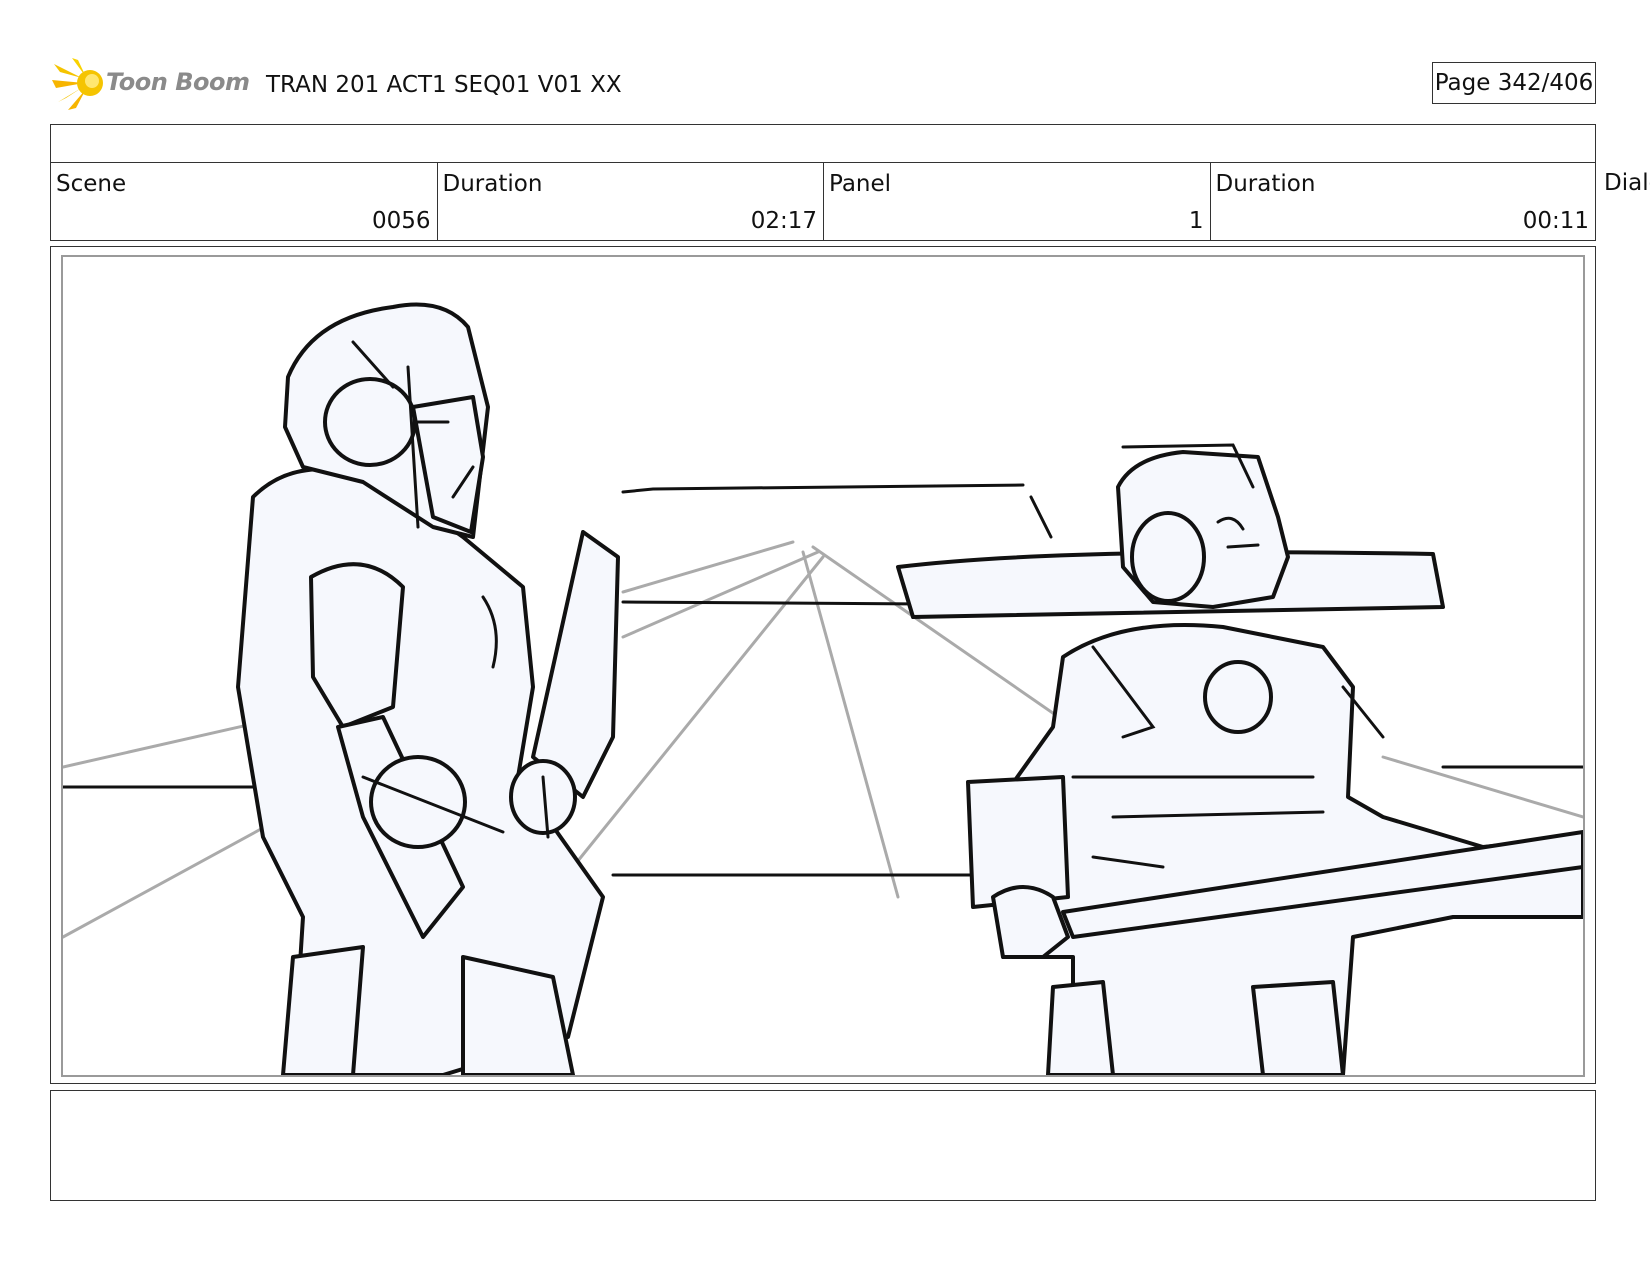 The height and width of the screenshot is (1275, 1650). I want to click on logo-burst-icon, so click(77, 84).